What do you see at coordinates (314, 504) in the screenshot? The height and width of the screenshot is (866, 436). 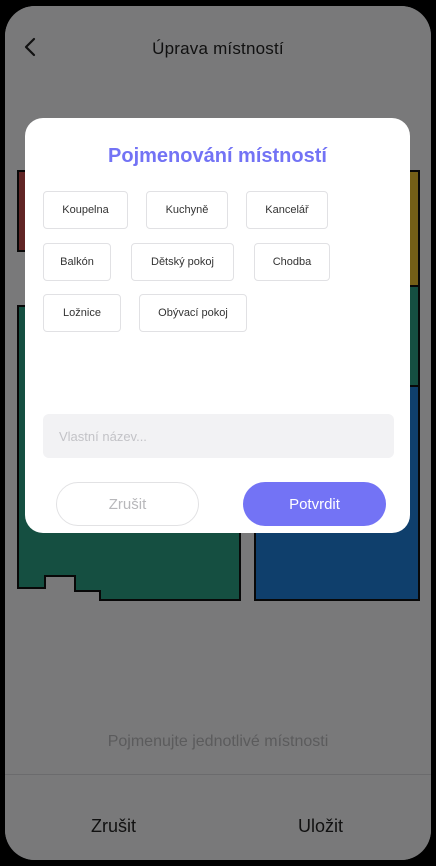 I see `dialog-confirm-button: Potvrdit` at bounding box center [314, 504].